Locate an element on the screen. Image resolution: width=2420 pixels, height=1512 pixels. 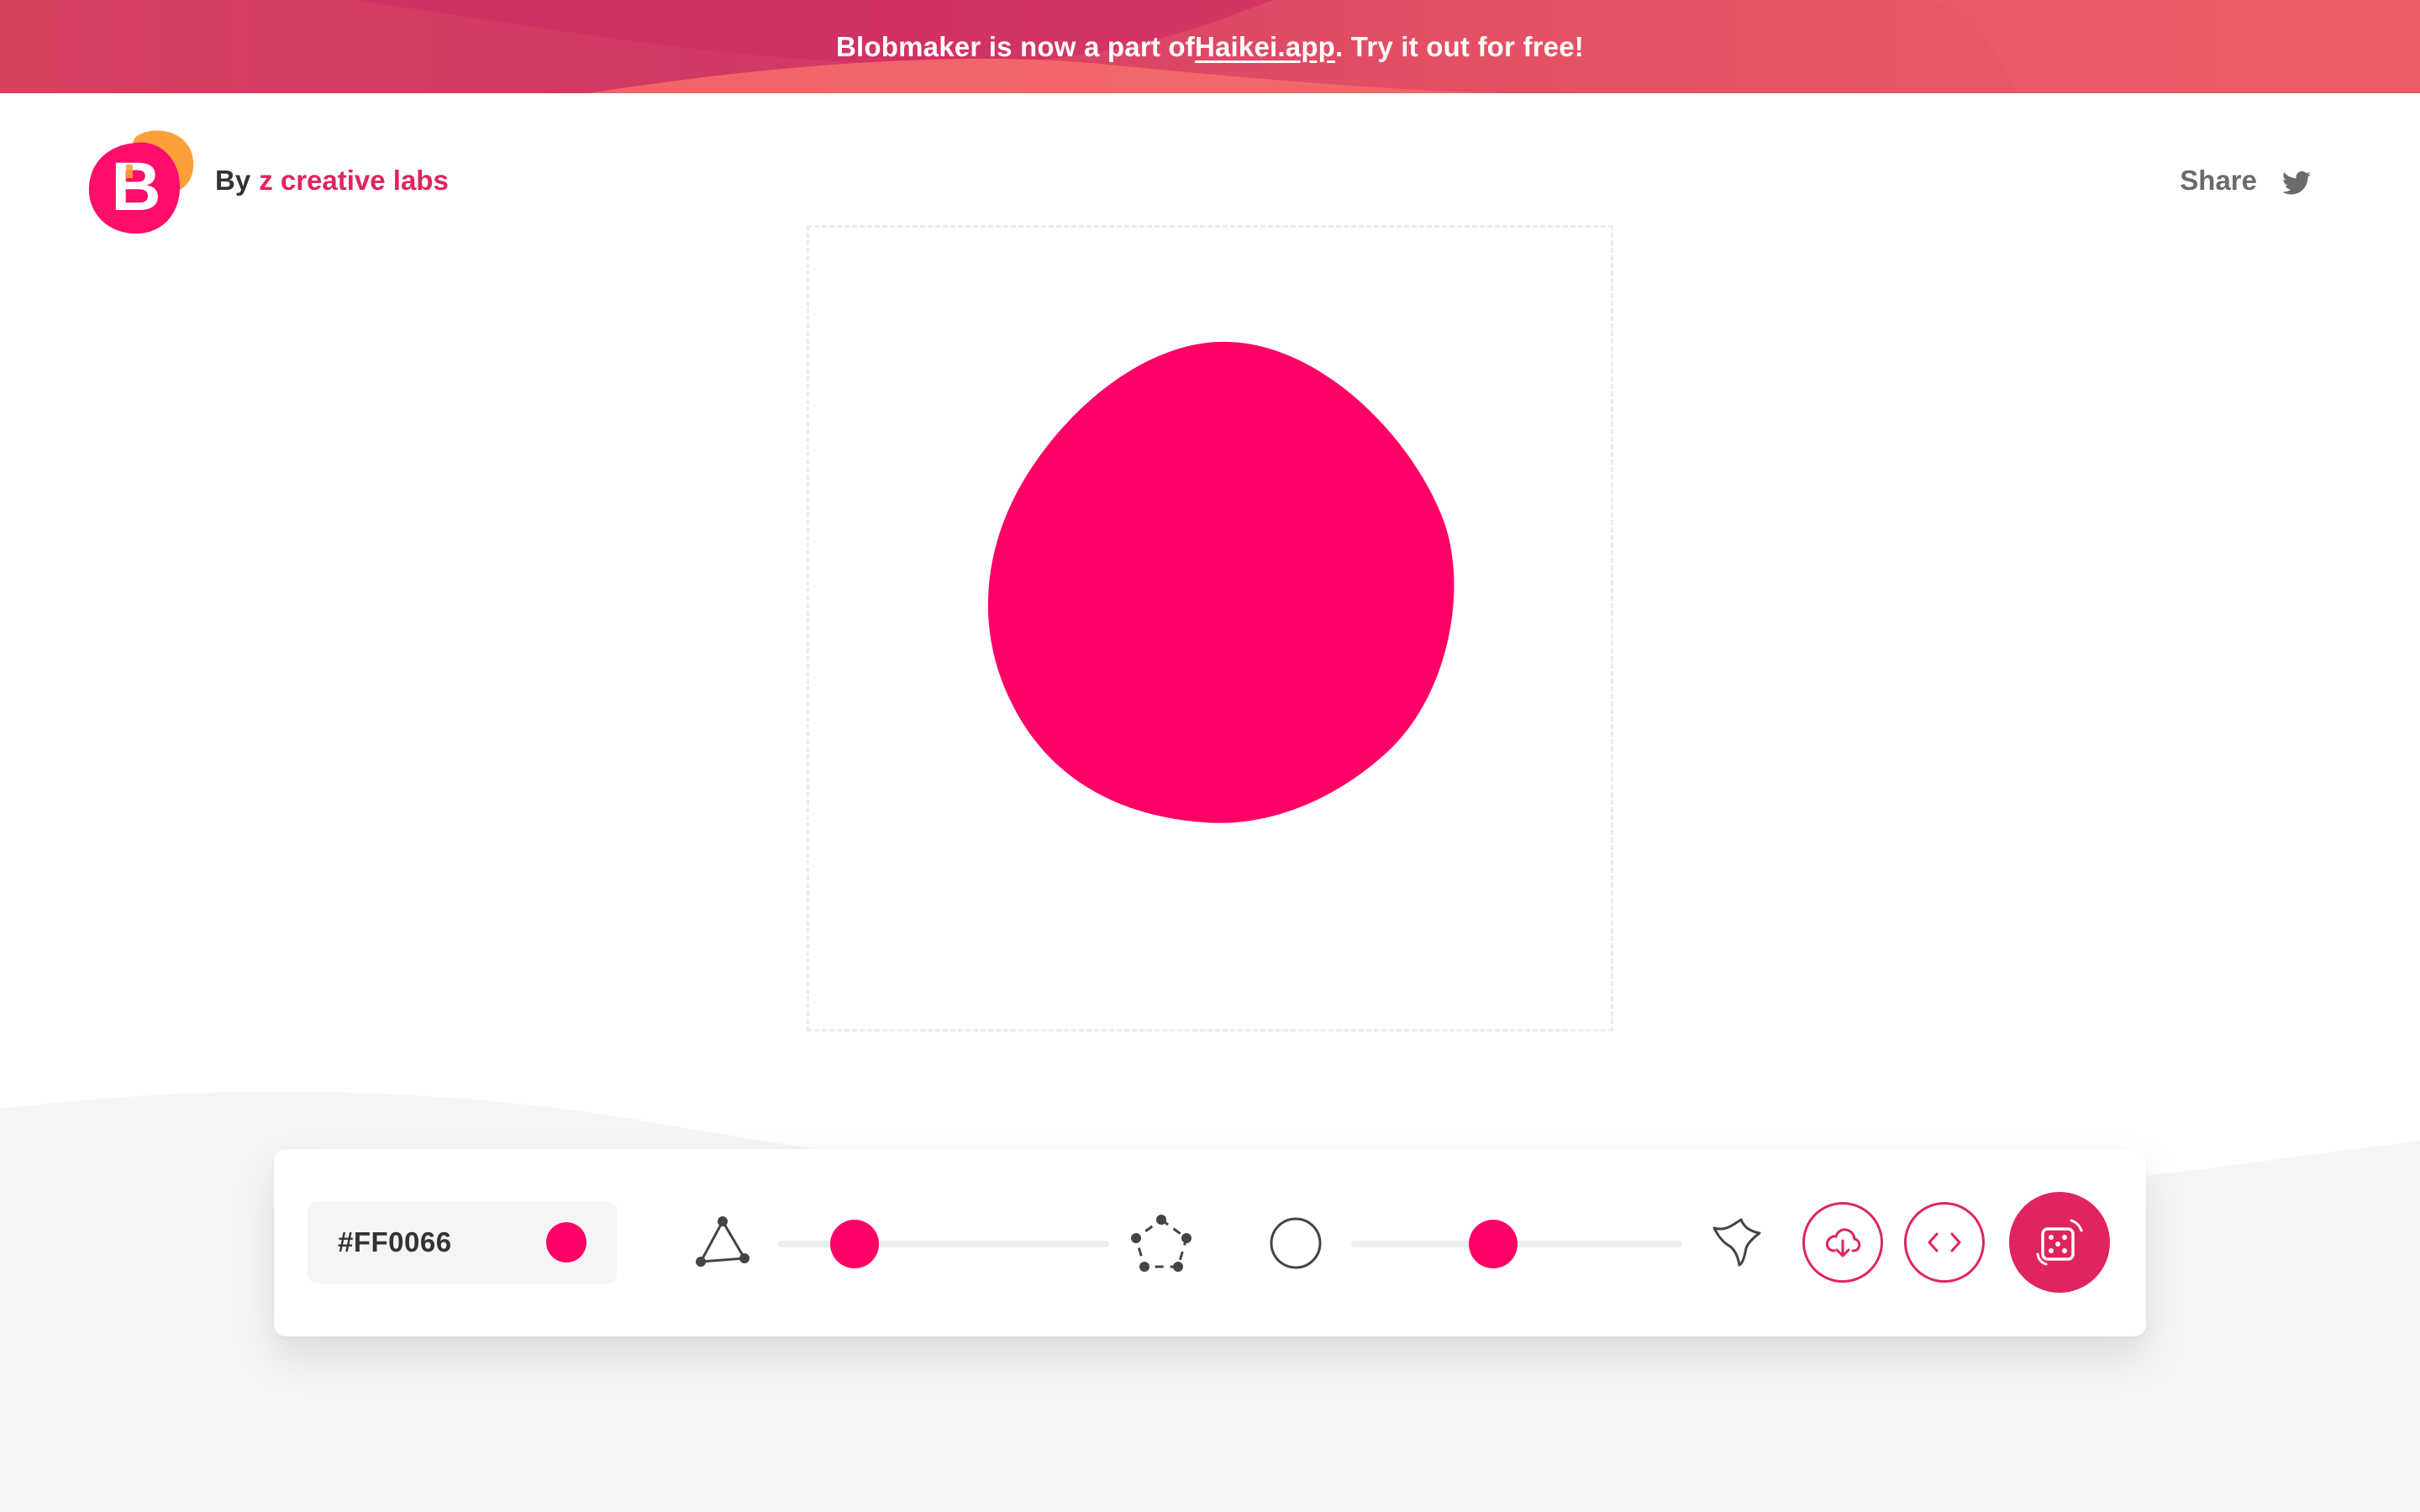
banner-text-before: Blobmaker is now a part of is located at coordinates (1016, 46).